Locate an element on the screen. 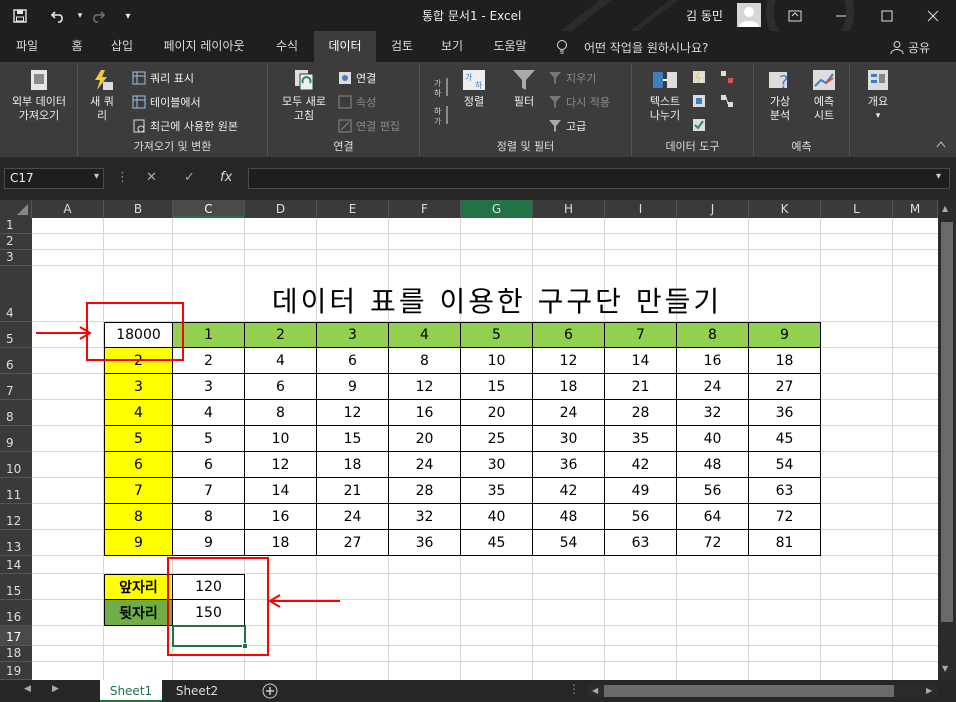 This screenshot has height=702, width=956. header-row-cell: 8 is located at coordinates (713, 335).